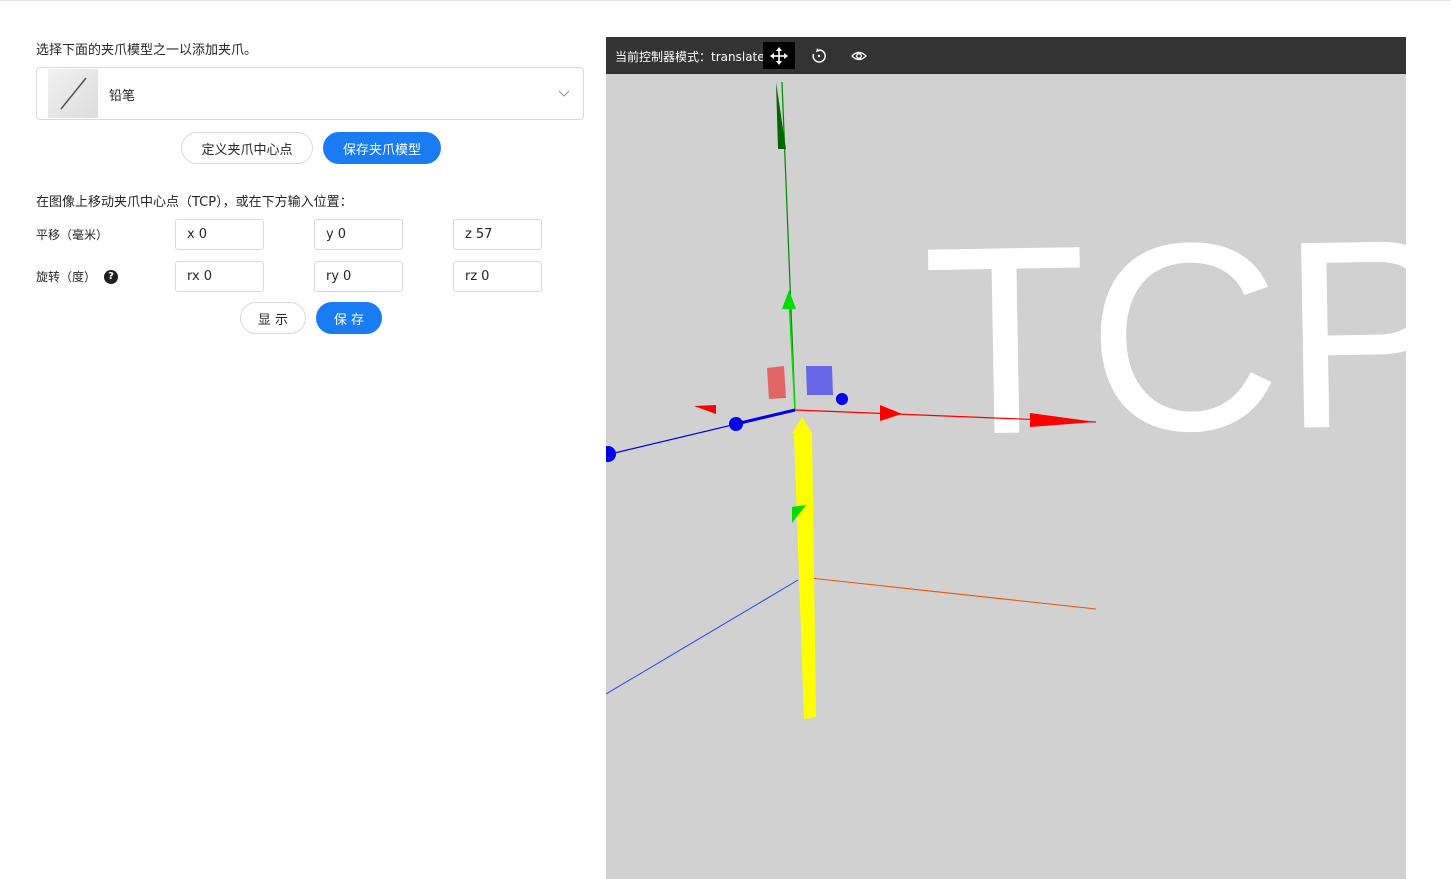  Describe the element at coordinates (564, 93) in the screenshot. I see `chevron-down-icon` at that location.